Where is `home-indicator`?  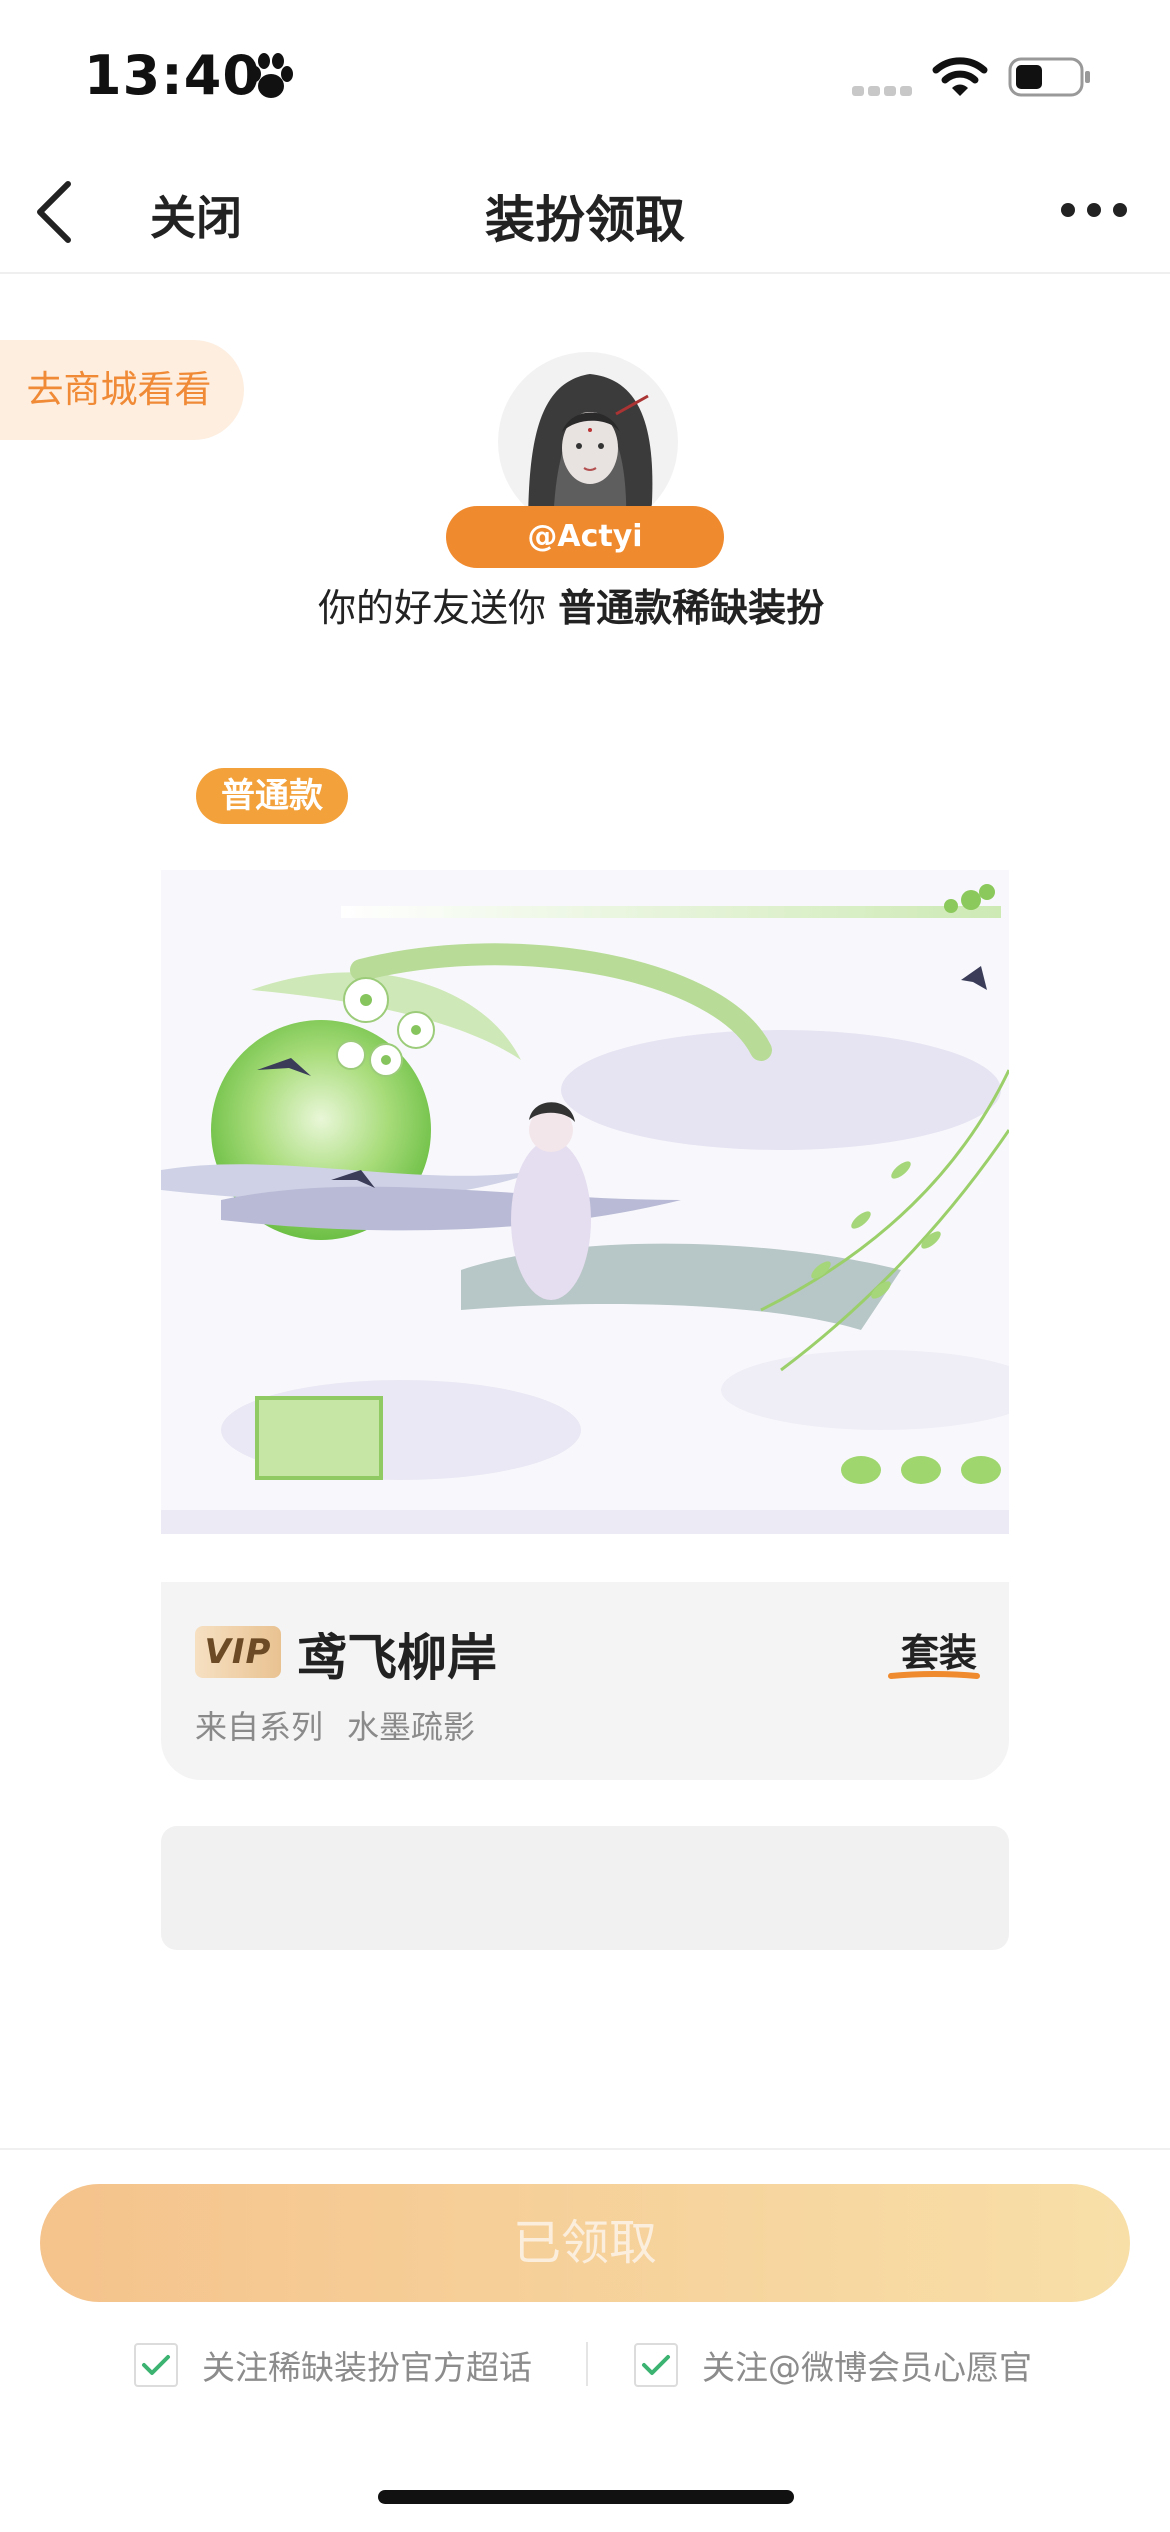 home-indicator is located at coordinates (586, 2497).